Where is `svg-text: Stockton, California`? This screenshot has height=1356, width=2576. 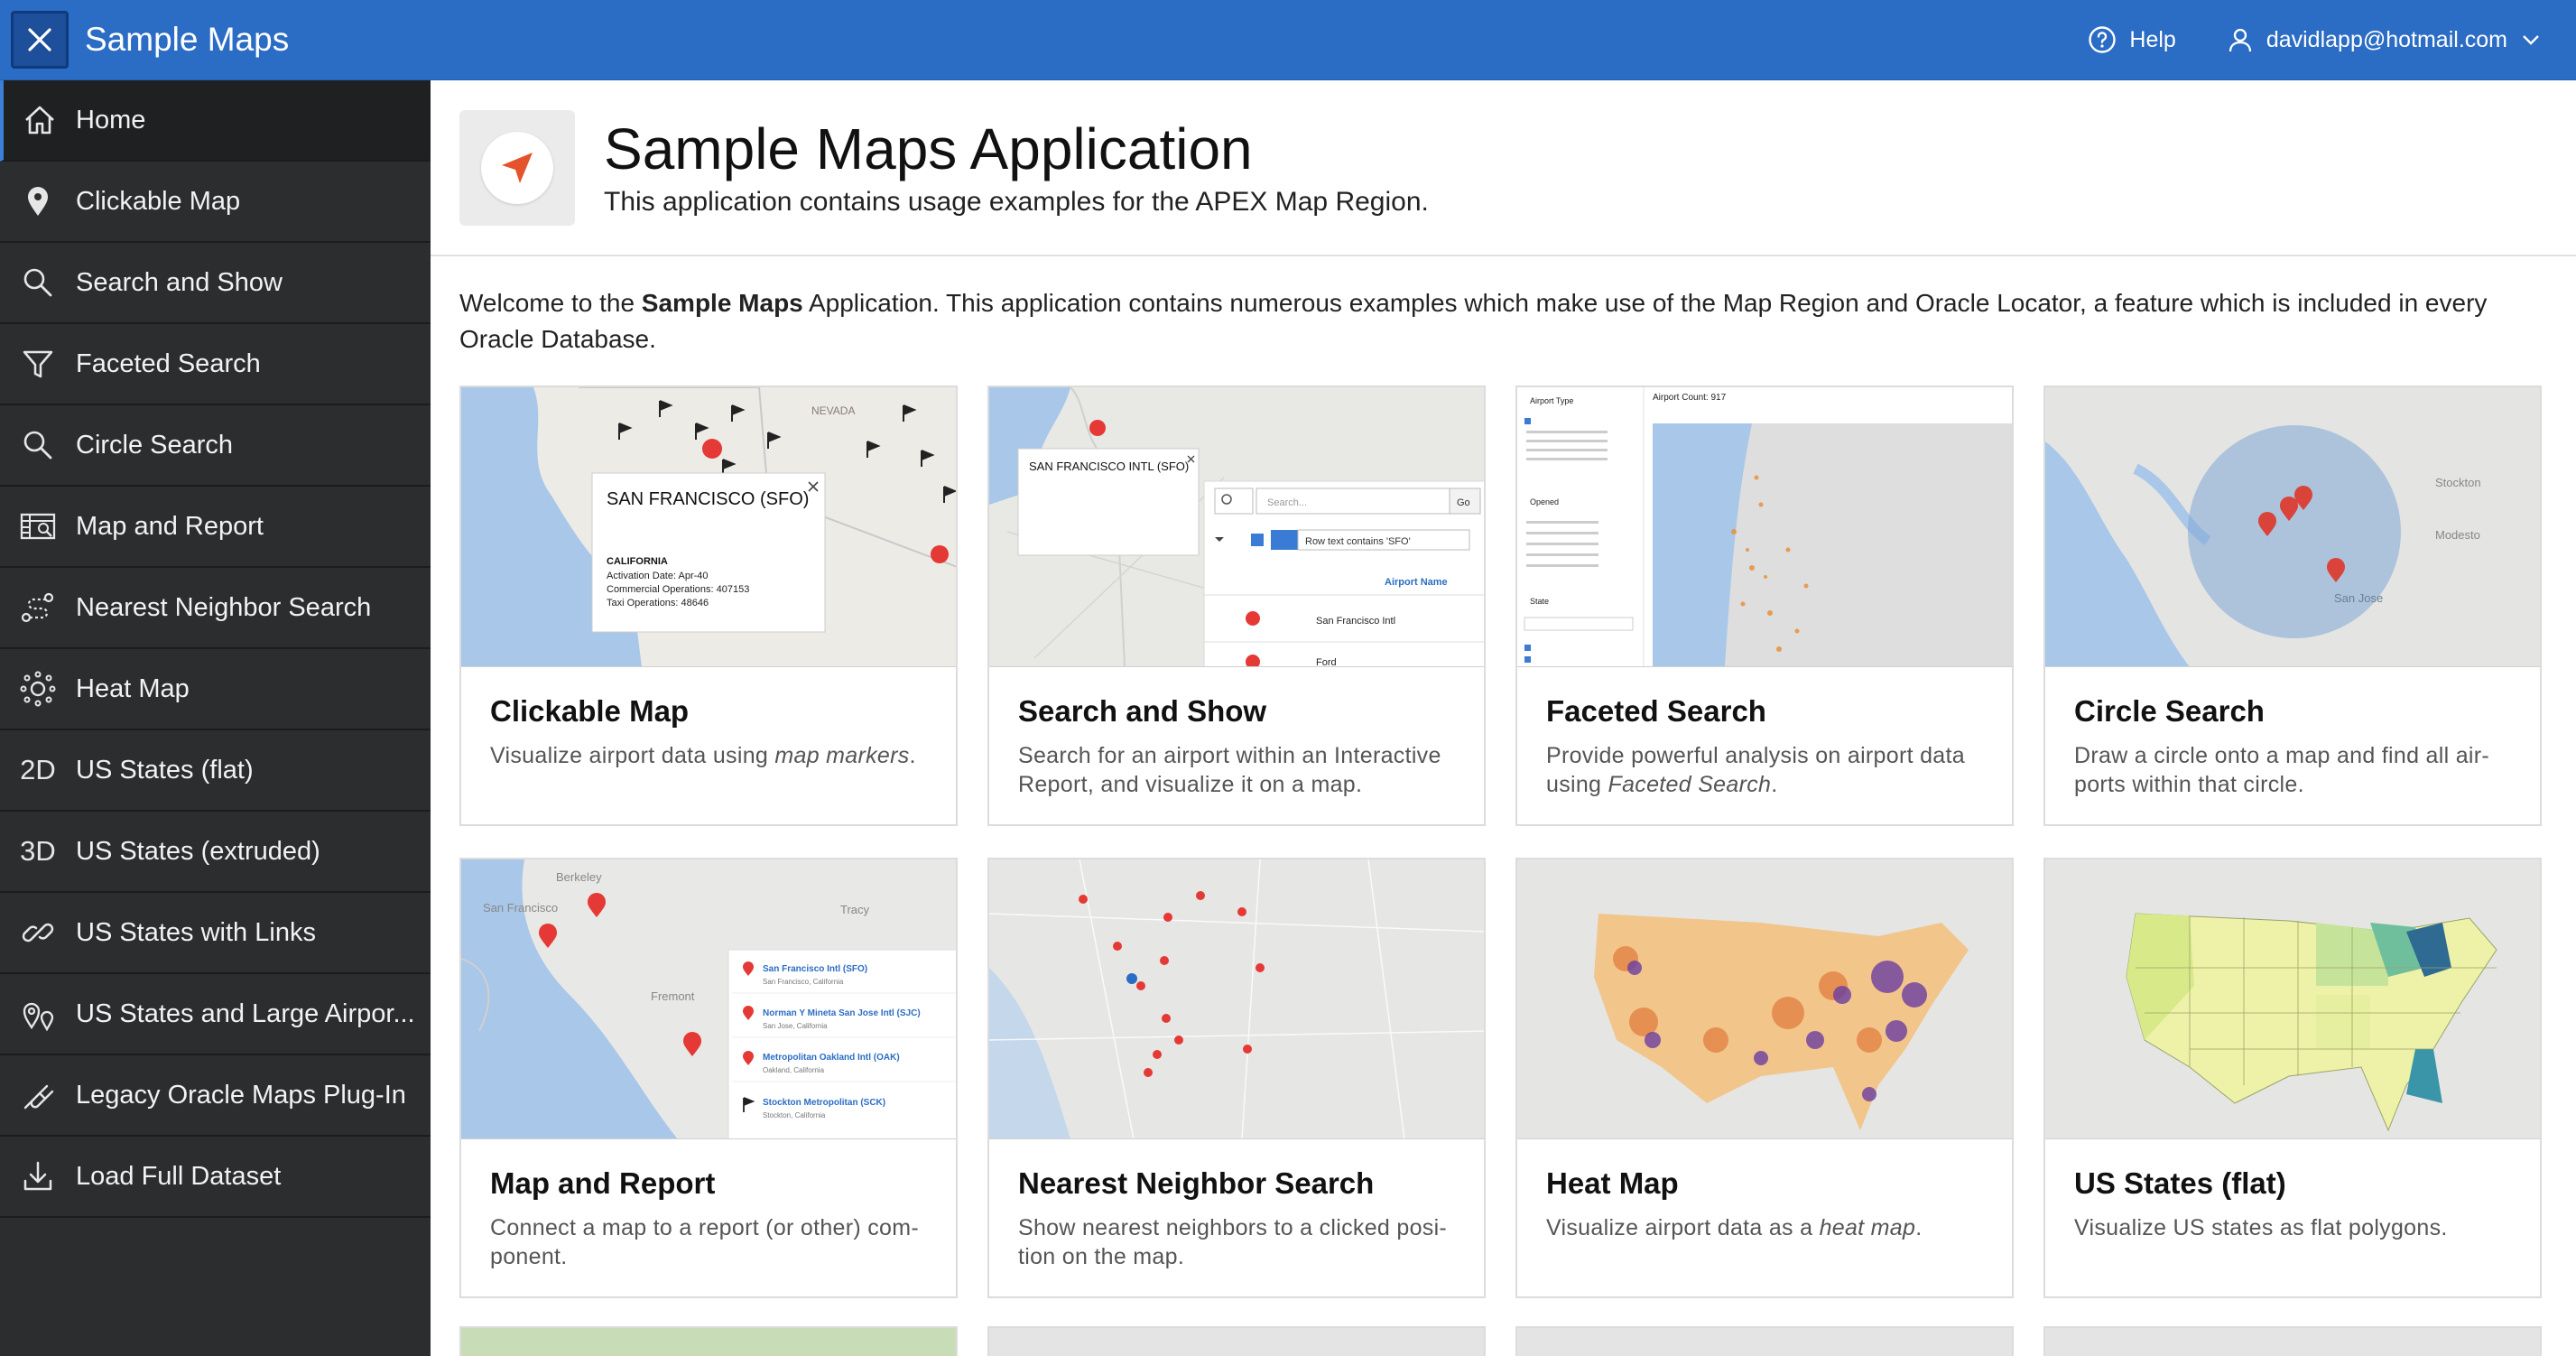 svg-text: Stockton, California is located at coordinates (794, 1115).